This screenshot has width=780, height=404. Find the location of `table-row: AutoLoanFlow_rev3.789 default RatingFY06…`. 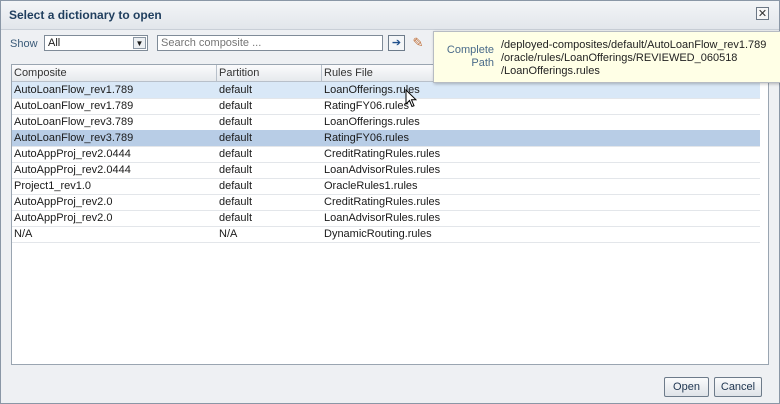

table-row: AutoLoanFlow_rev3.789 default RatingFY06… is located at coordinates (386, 138).